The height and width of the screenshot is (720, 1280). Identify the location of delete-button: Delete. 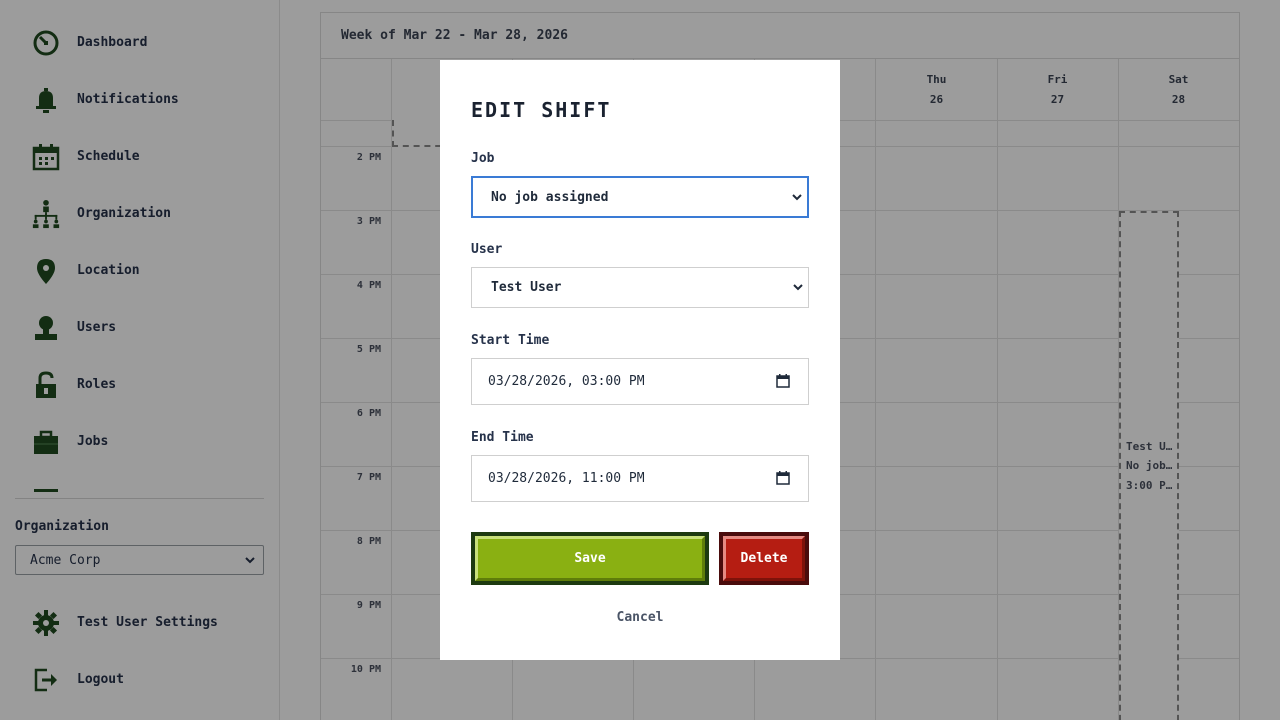
(764, 558).